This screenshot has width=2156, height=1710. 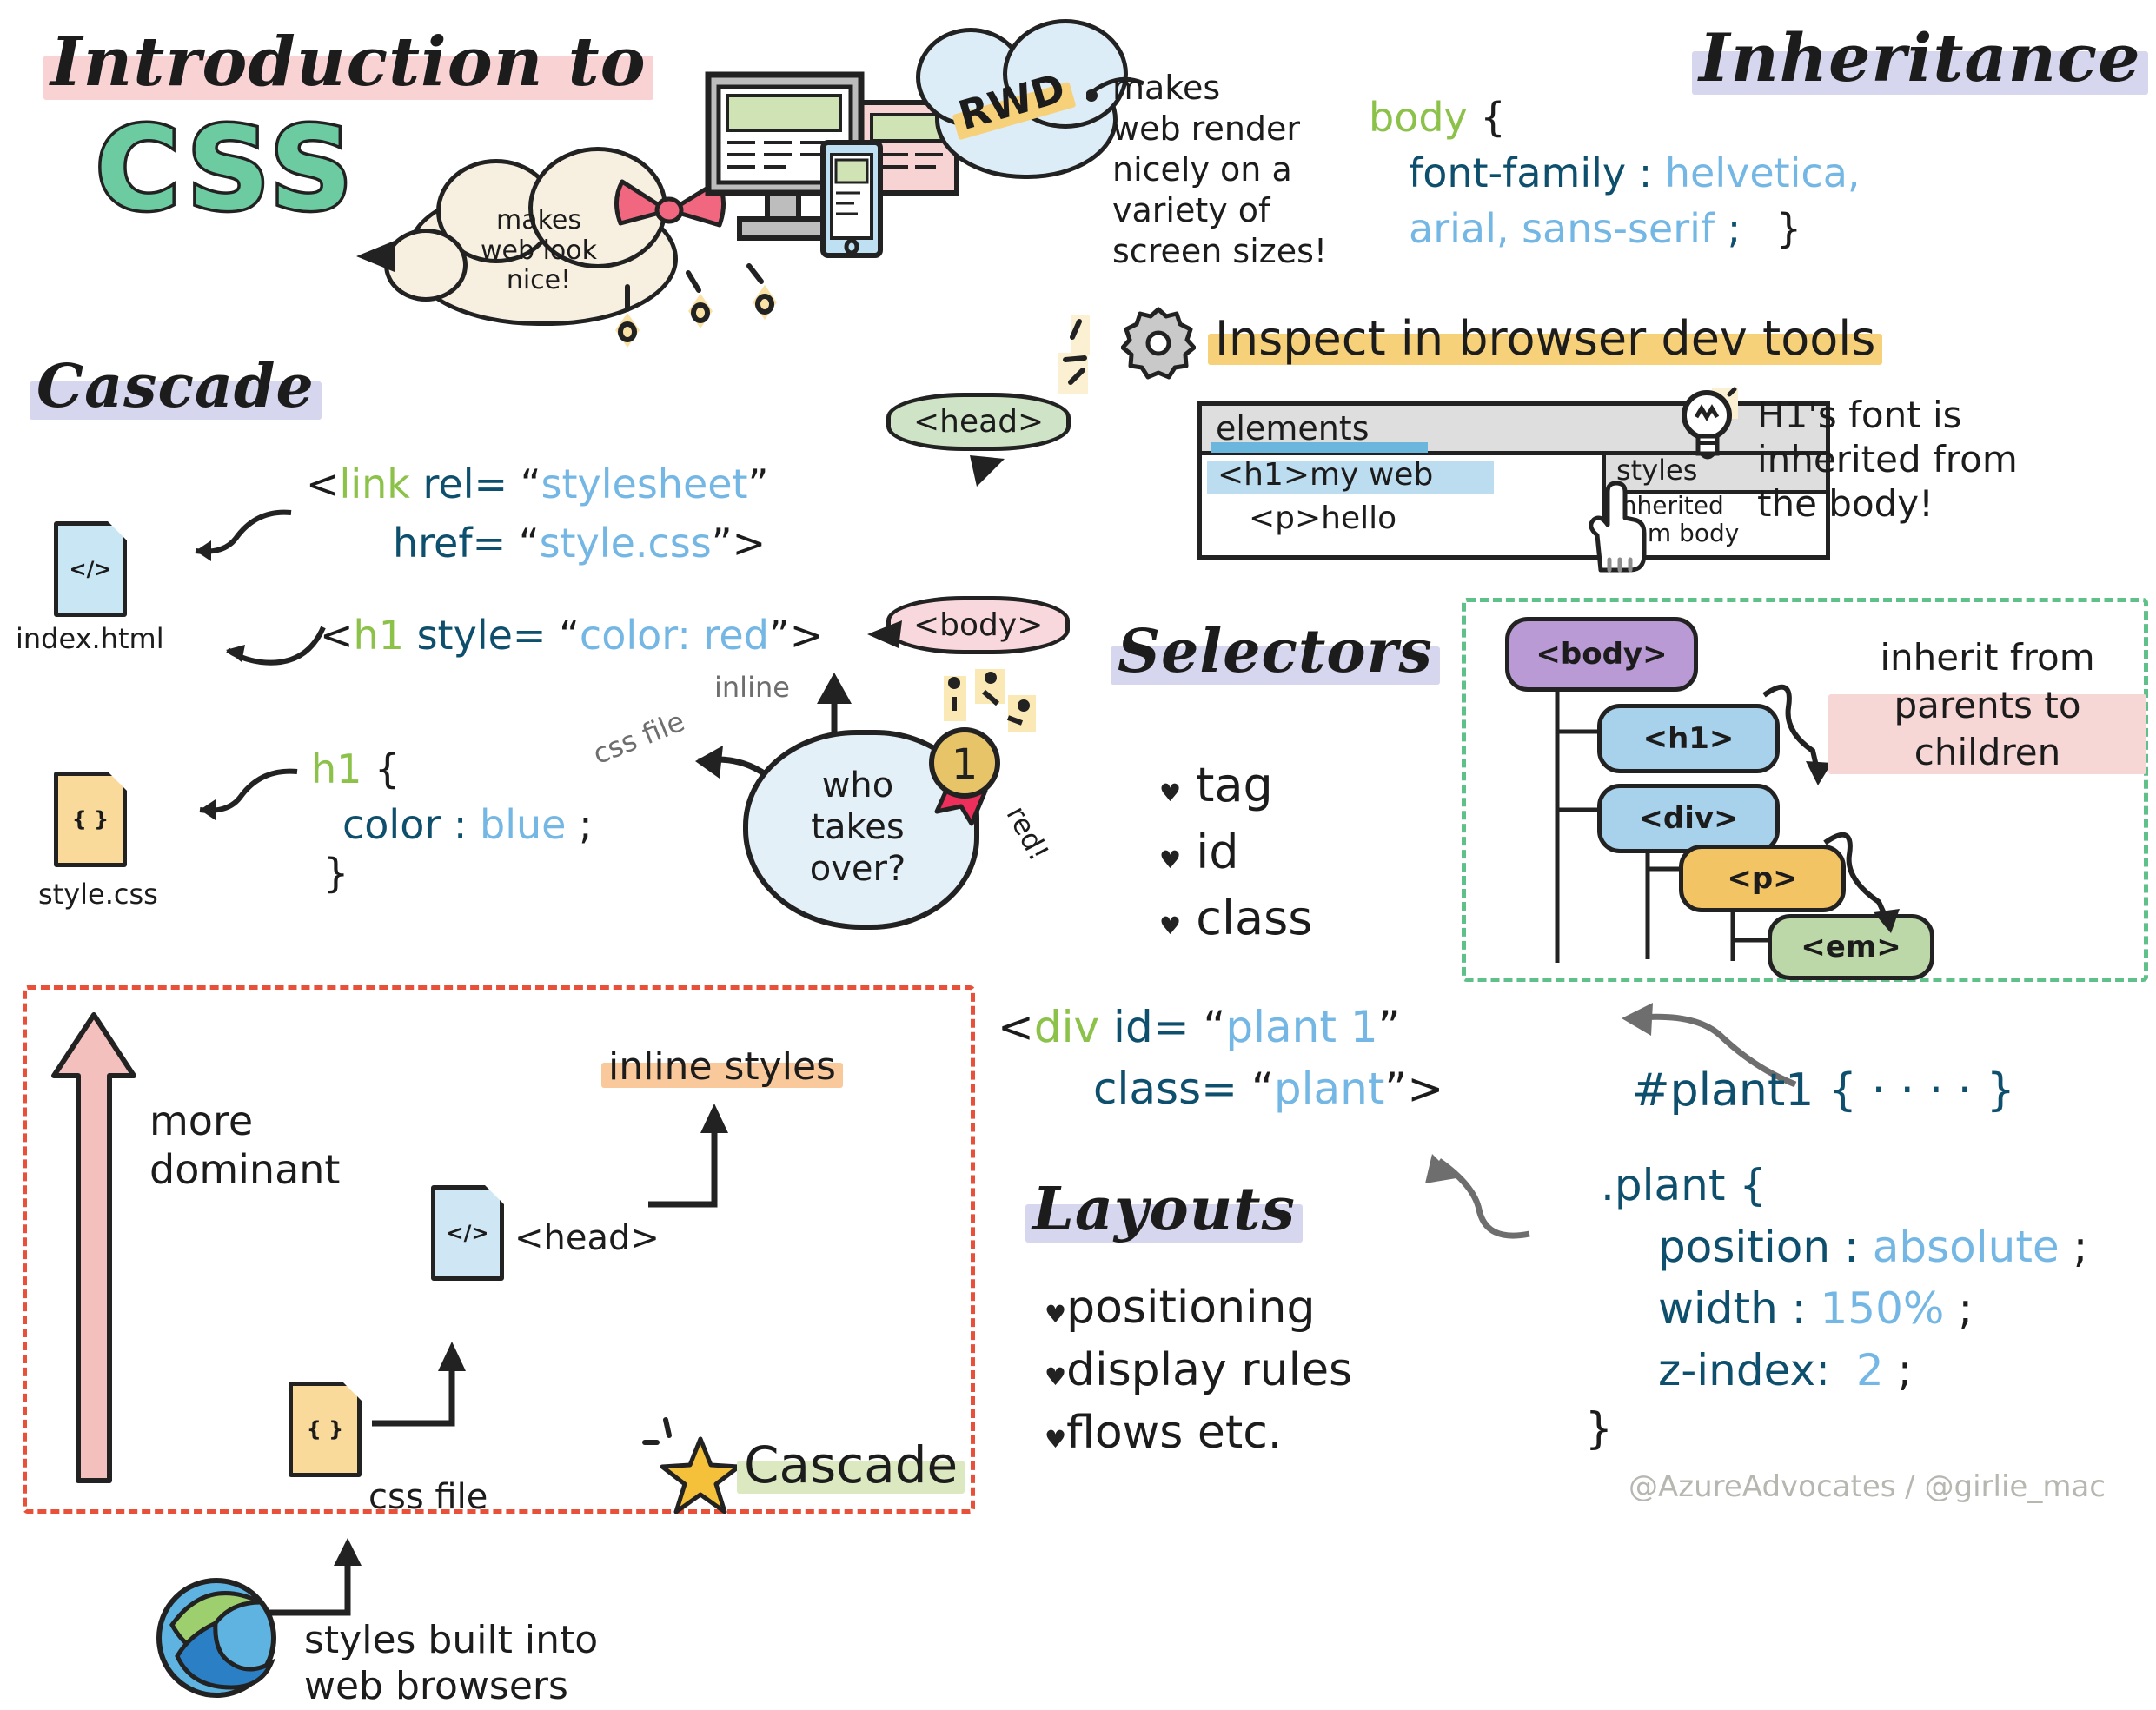 What do you see at coordinates (1322, 518) in the screenshot?
I see `devtools-element-1: <p>hello` at bounding box center [1322, 518].